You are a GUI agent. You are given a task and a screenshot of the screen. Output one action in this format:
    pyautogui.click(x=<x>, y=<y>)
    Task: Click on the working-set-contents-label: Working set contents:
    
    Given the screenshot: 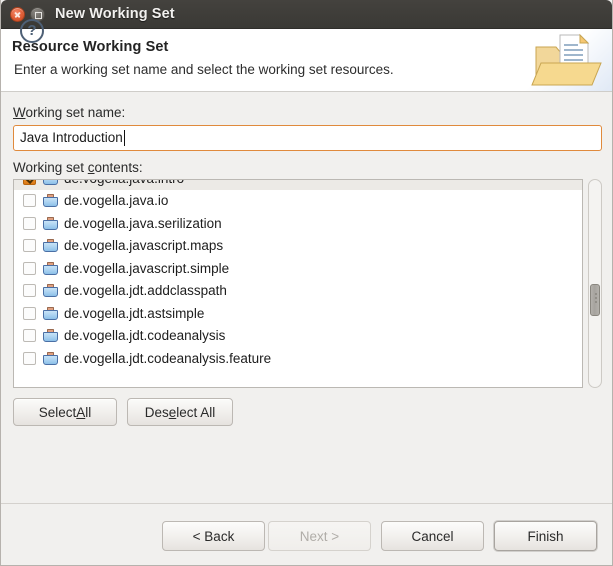 What is the action you would take?
    pyautogui.click(x=78, y=167)
    